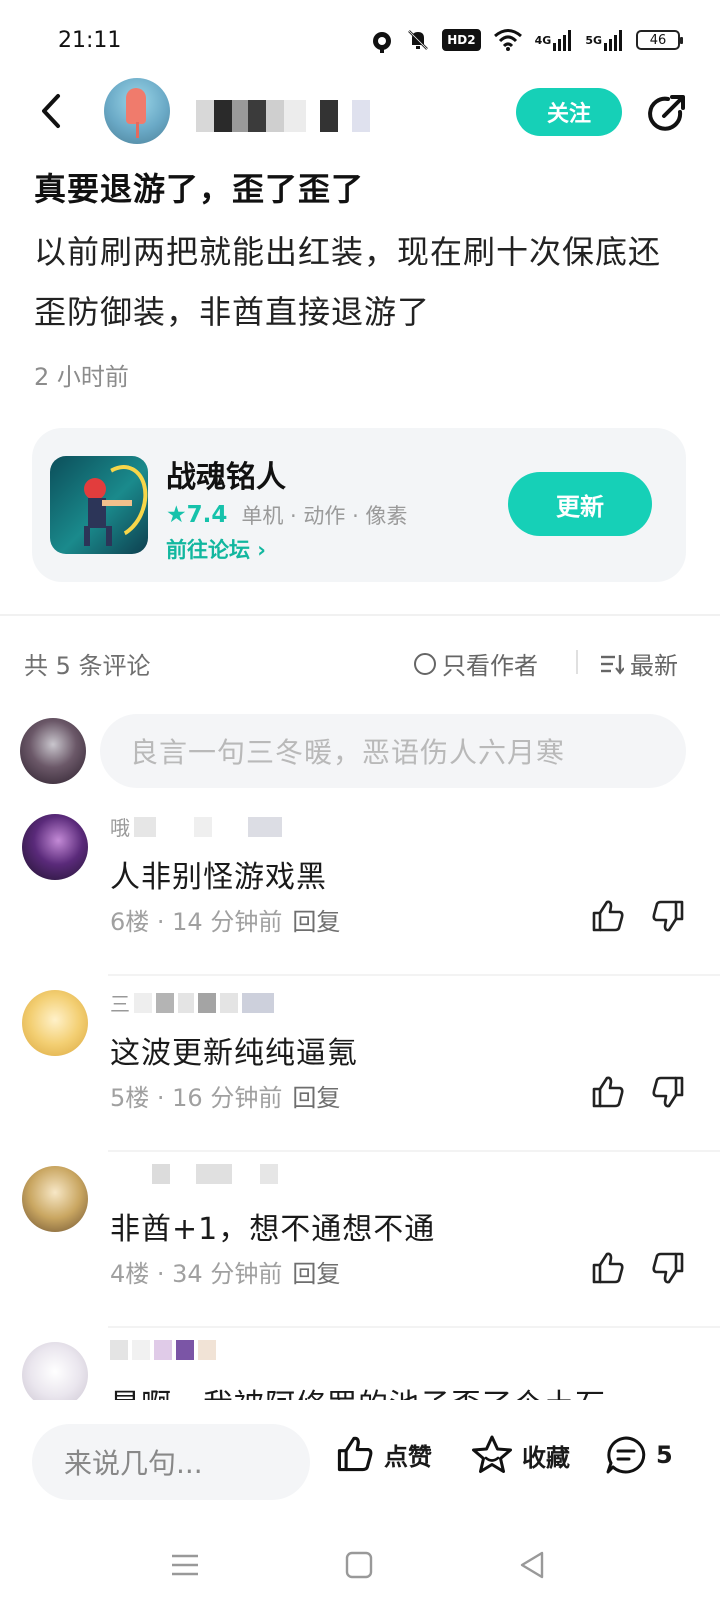  I want to click on comment-meta: 4楼 · 34 分钟前 回复, so click(225, 1271).